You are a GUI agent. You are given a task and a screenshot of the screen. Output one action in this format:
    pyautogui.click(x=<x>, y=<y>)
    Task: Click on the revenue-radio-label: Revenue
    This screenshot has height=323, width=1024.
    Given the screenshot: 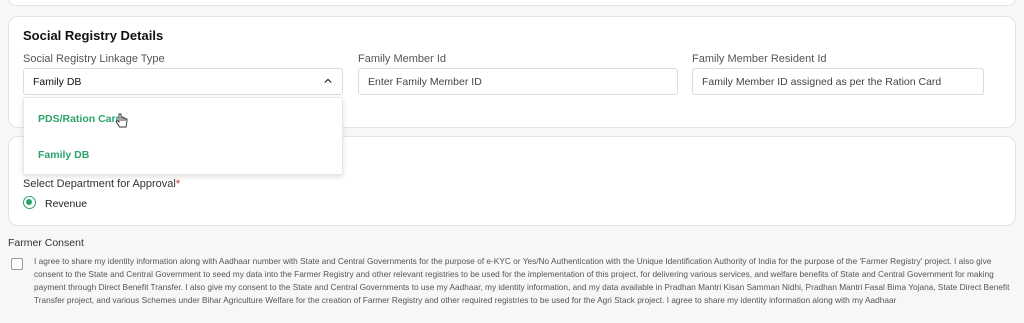 What is the action you would take?
    pyautogui.click(x=66, y=204)
    